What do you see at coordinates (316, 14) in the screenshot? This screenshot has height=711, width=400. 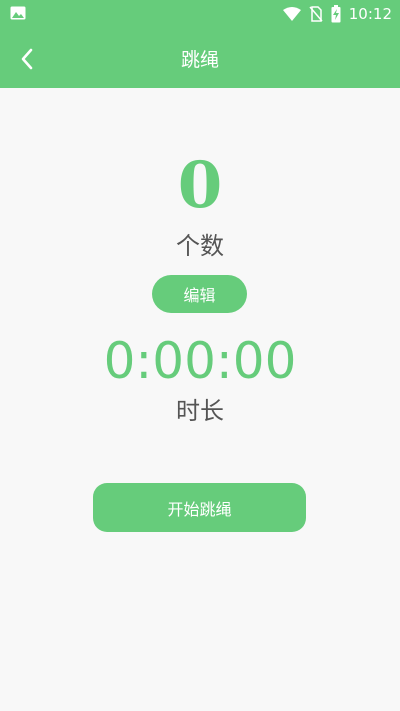 I see `no-sim-icon` at bounding box center [316, 14].